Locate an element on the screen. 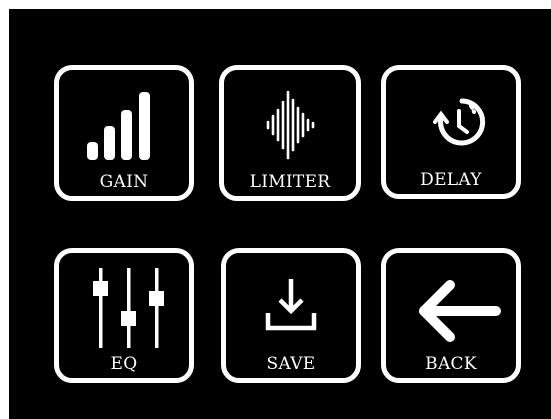 This screenshot has width=551, height=419. limiter-label: LIMITER is located at coordinates (290, 182).